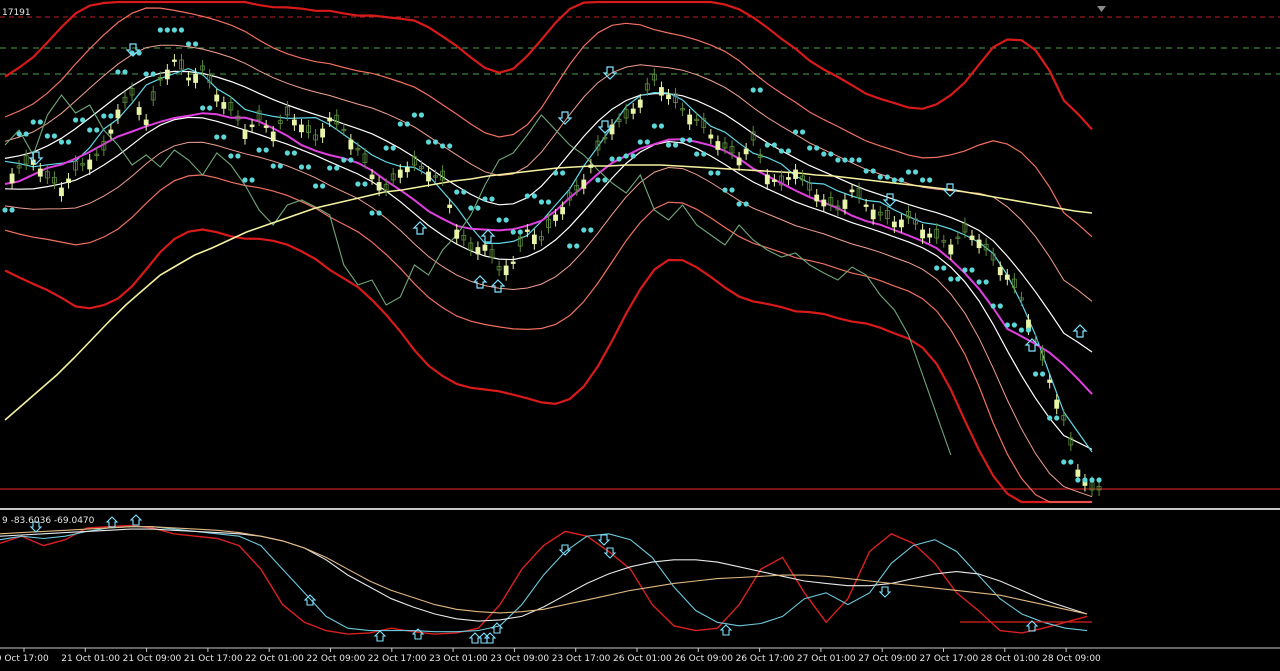  I want to click on x-tick-label: 21 Oct 01:00, so click(90, 659).